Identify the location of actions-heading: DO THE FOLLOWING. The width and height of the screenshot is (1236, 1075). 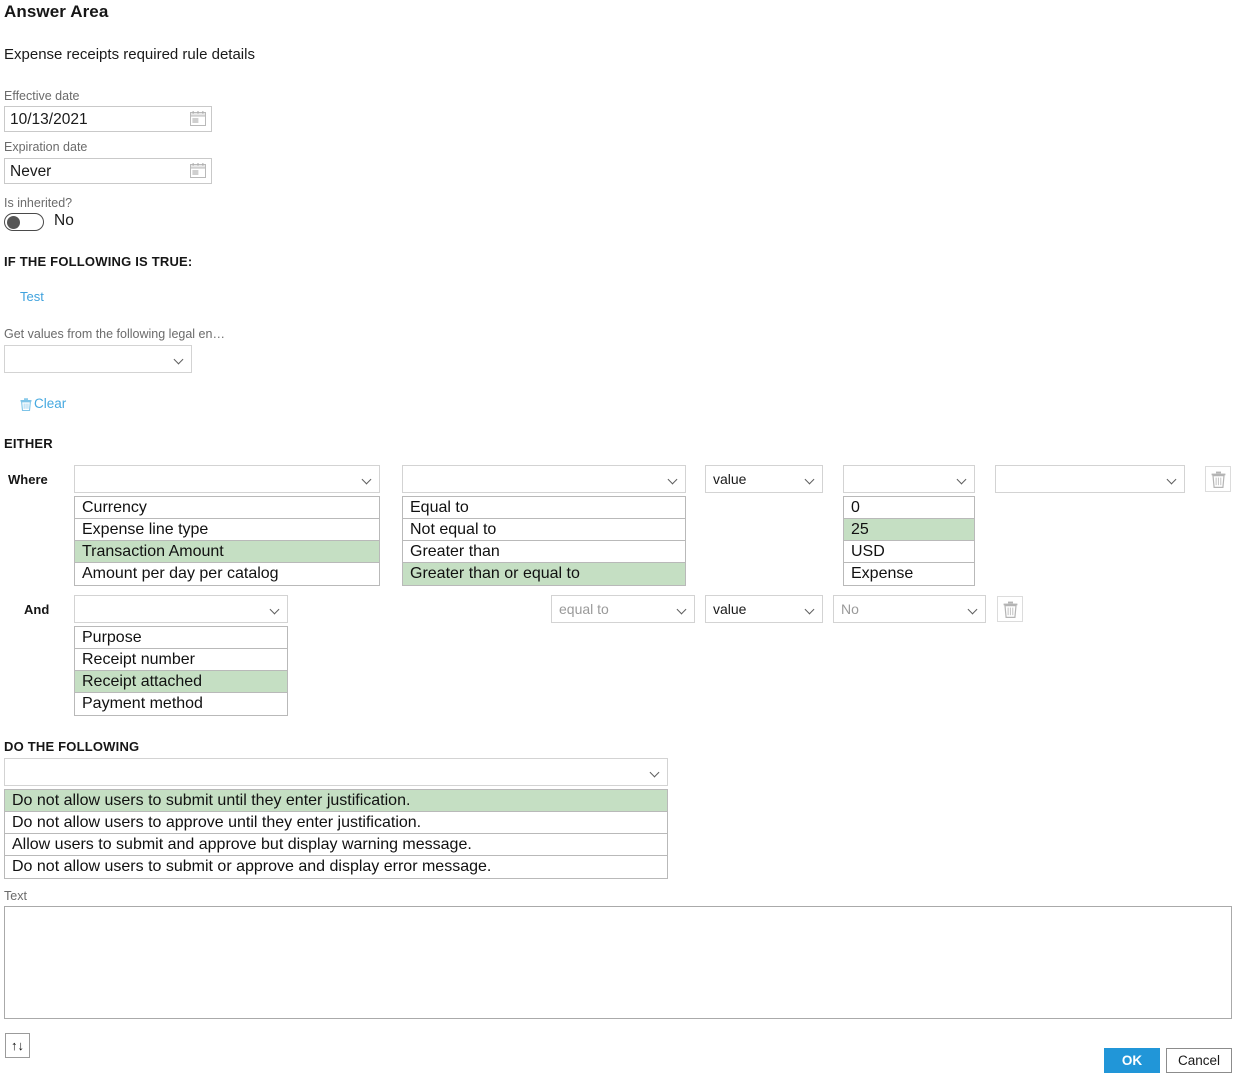
(72, 746).